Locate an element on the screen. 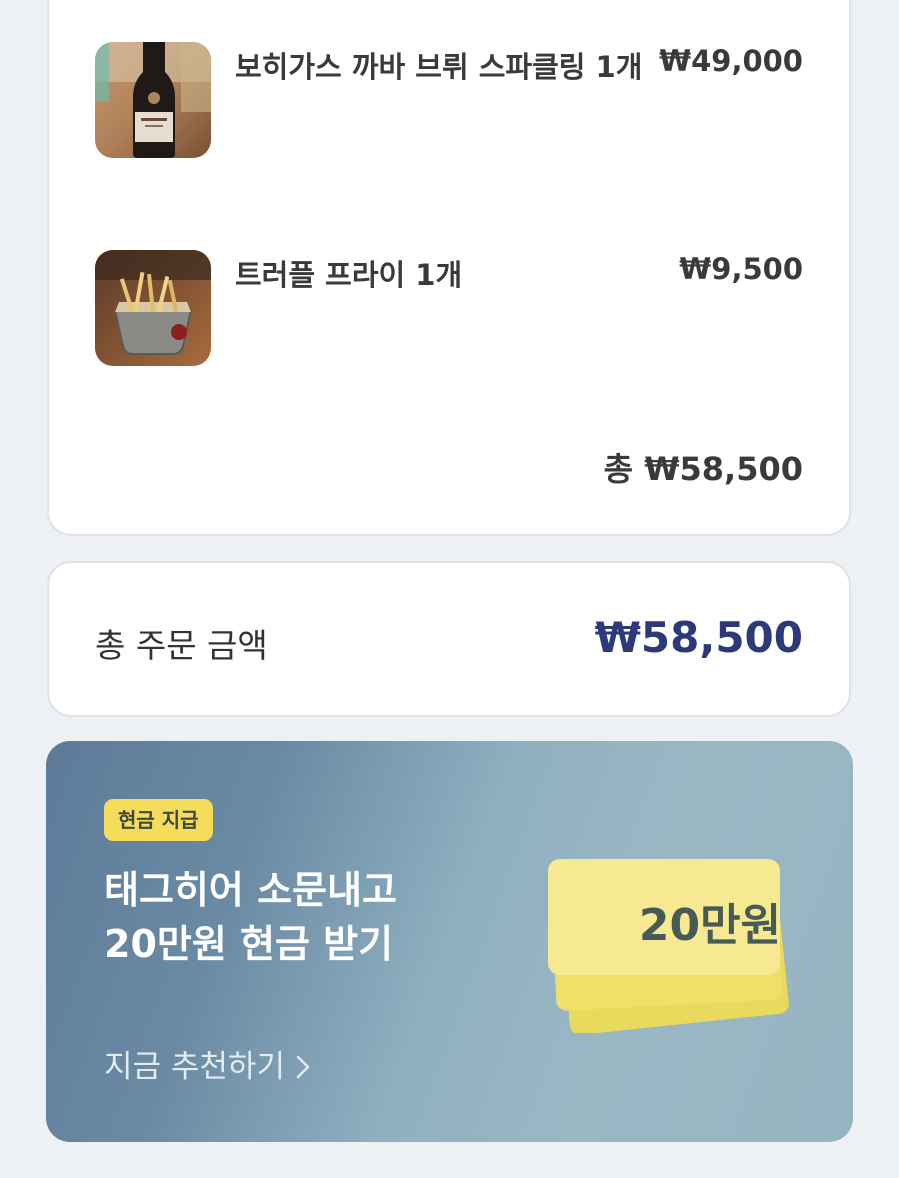 The height and width of the screenshot is (1178, 899). cash-reward-badge: 현금 지급 is located at coordinates (158, 820).